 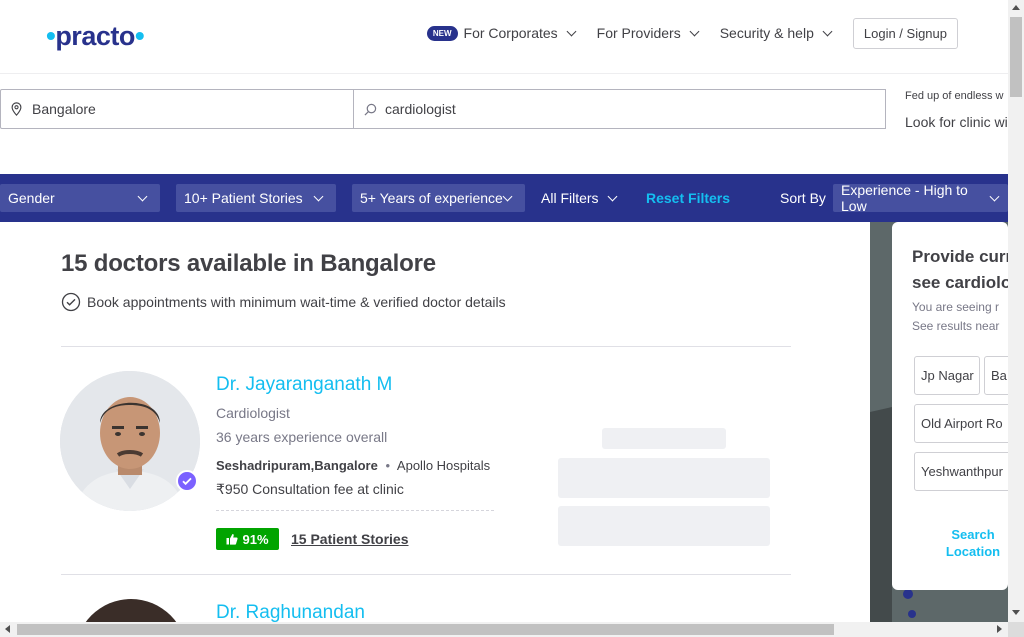 I want to click on sort-by-select: Experience - High to Low, so click(x=920, y=198).